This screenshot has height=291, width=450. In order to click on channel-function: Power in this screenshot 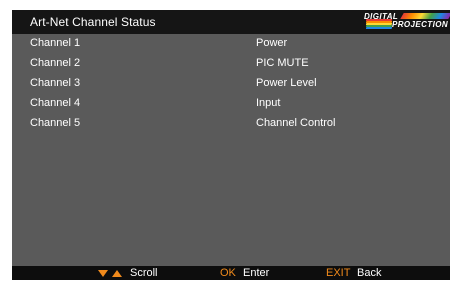, I will do `click(272, 43)`.